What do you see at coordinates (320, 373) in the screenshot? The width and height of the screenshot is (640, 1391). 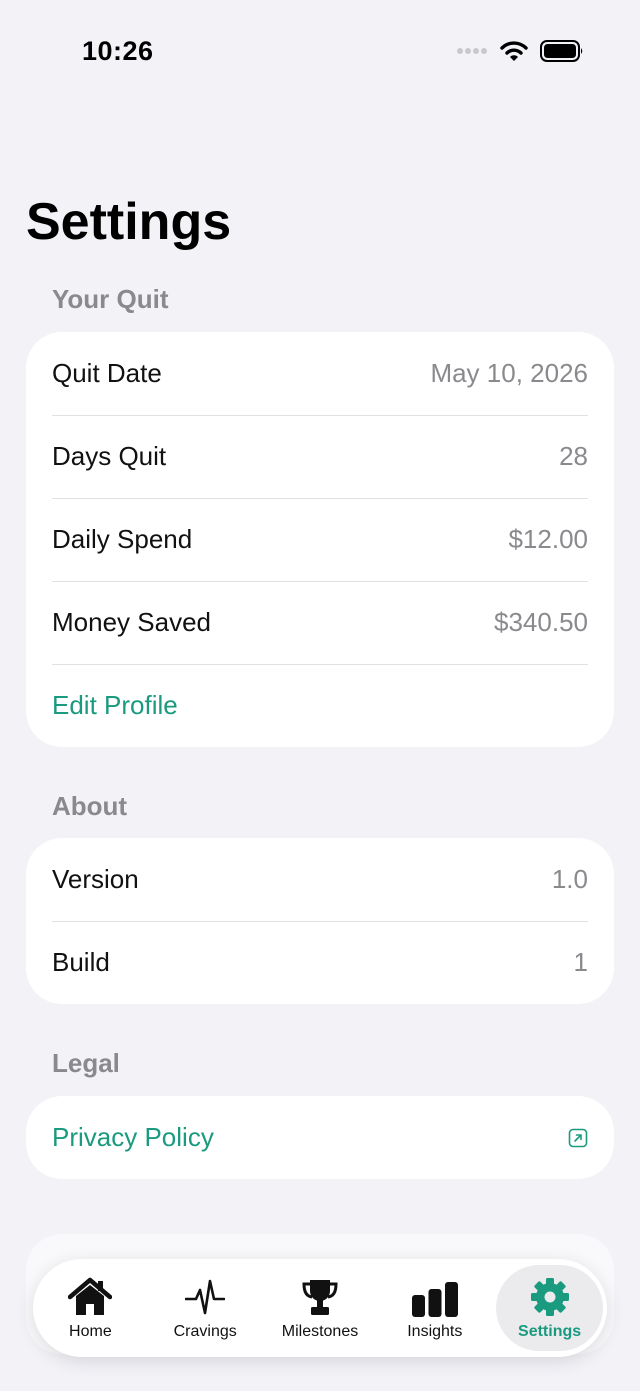 I see `quit-date-row: Quit Date May 10, 2026` at bounding box center [320, 373].